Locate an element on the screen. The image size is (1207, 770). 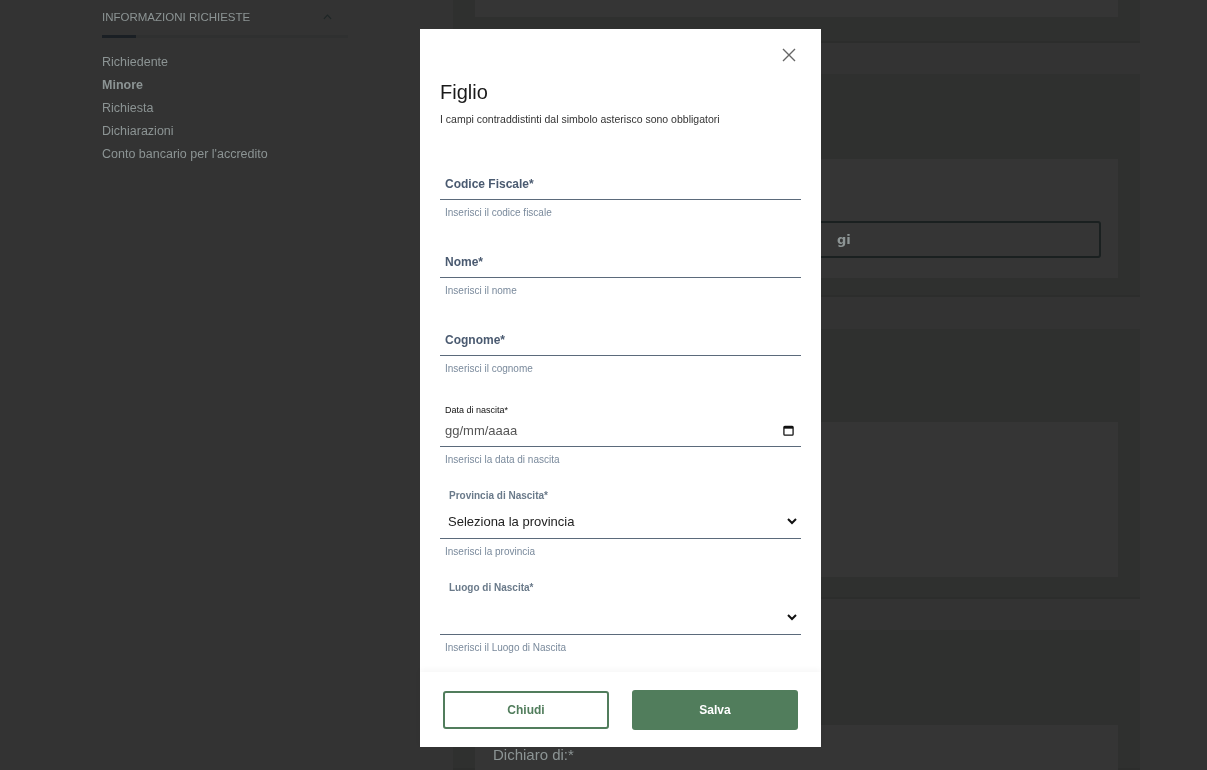
date-field: gg/mm/aaaa is located at coordinates (620, 431).